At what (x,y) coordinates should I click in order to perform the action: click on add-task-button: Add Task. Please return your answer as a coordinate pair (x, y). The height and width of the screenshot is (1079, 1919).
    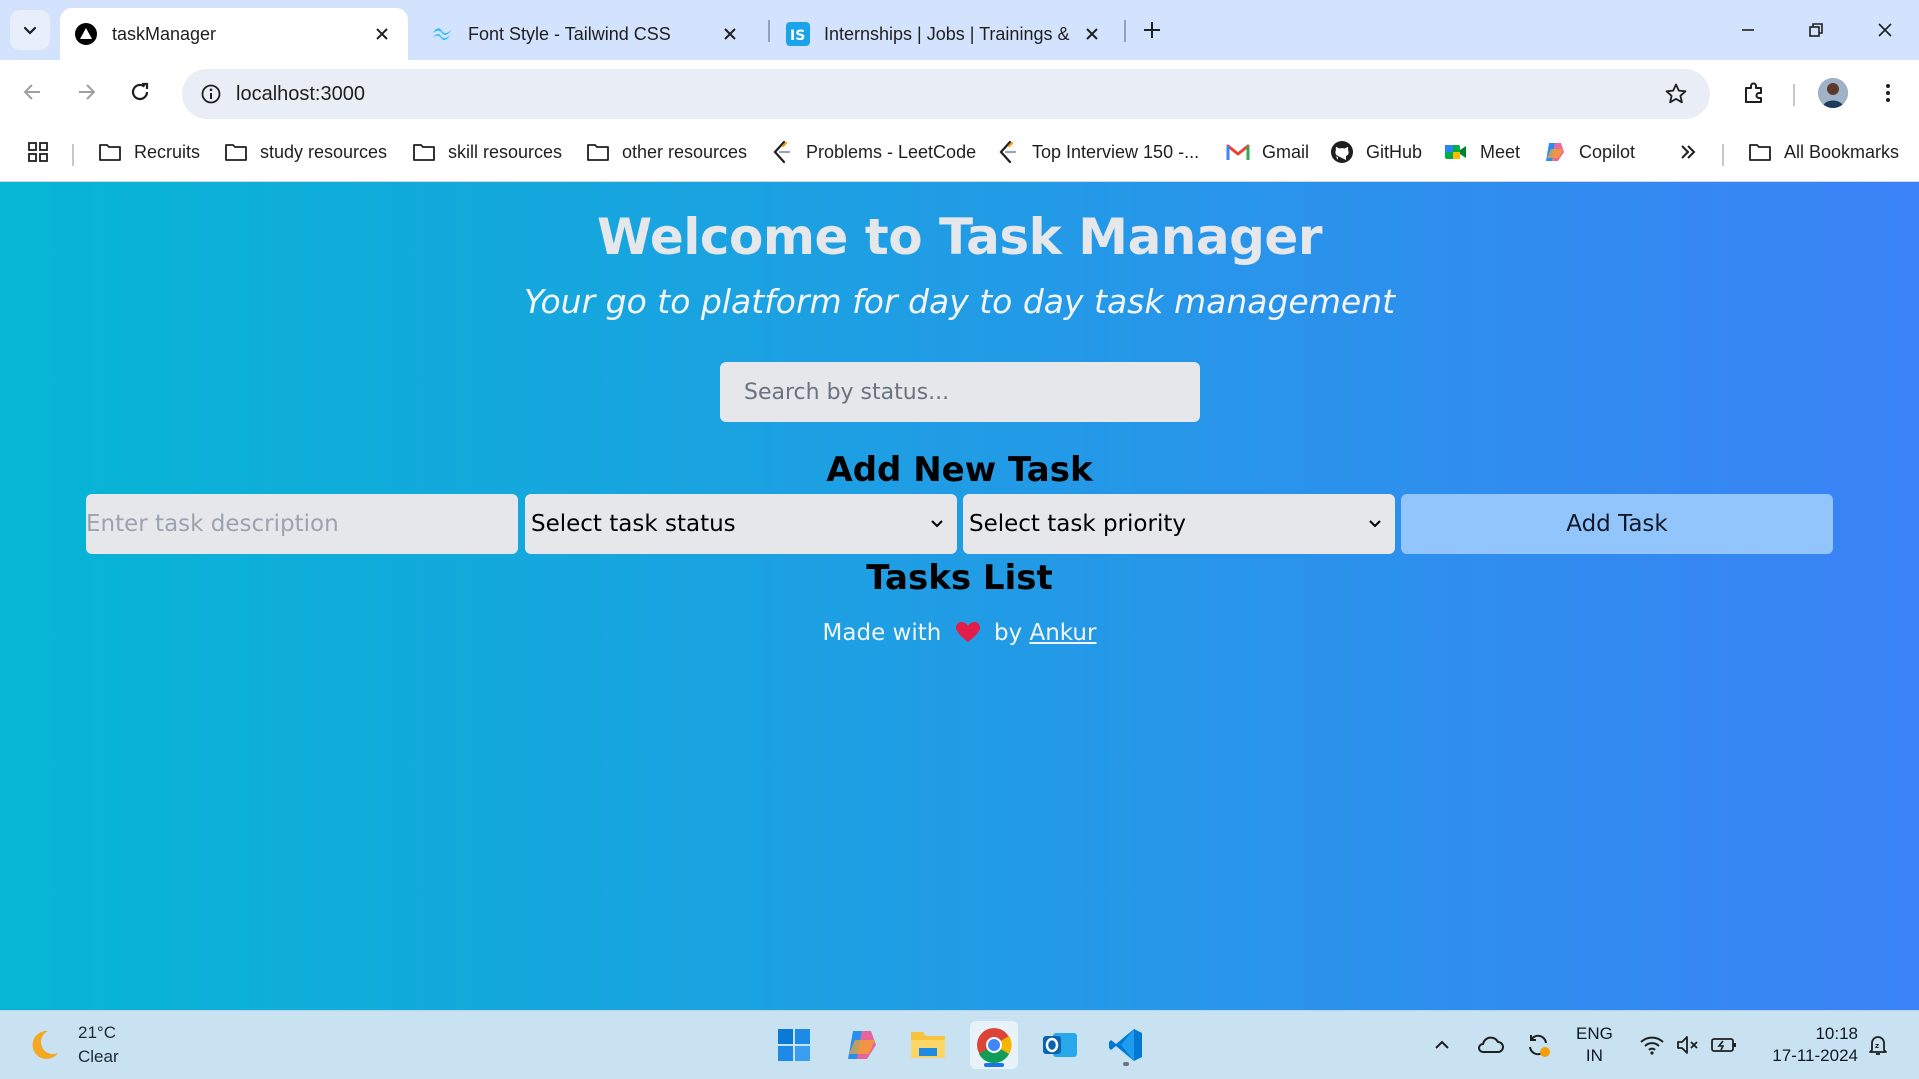
    Looking at the image, I should click on (1617, 524).